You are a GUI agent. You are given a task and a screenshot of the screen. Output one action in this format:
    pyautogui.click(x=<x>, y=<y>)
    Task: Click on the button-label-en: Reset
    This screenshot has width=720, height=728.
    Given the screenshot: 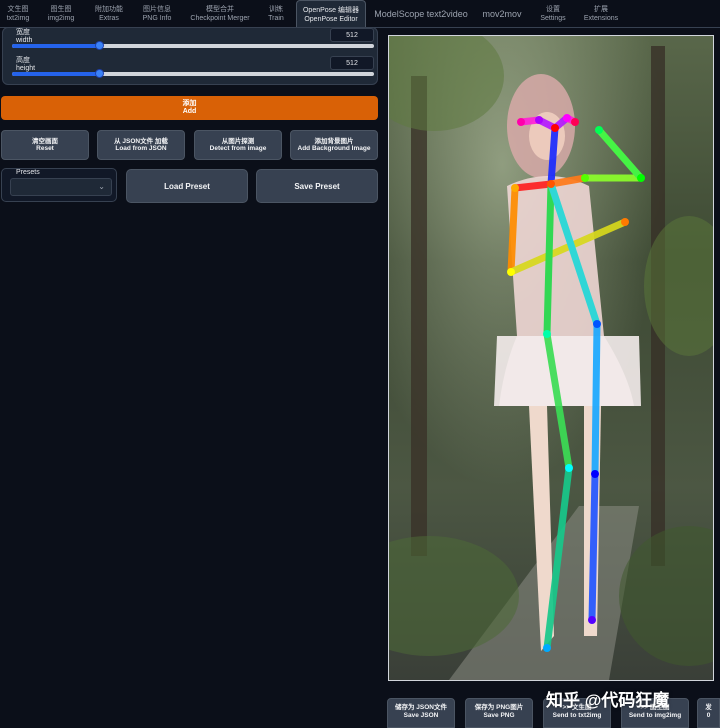 What is the action you would take?
    pyautogui.click(x=45, y=148)
    